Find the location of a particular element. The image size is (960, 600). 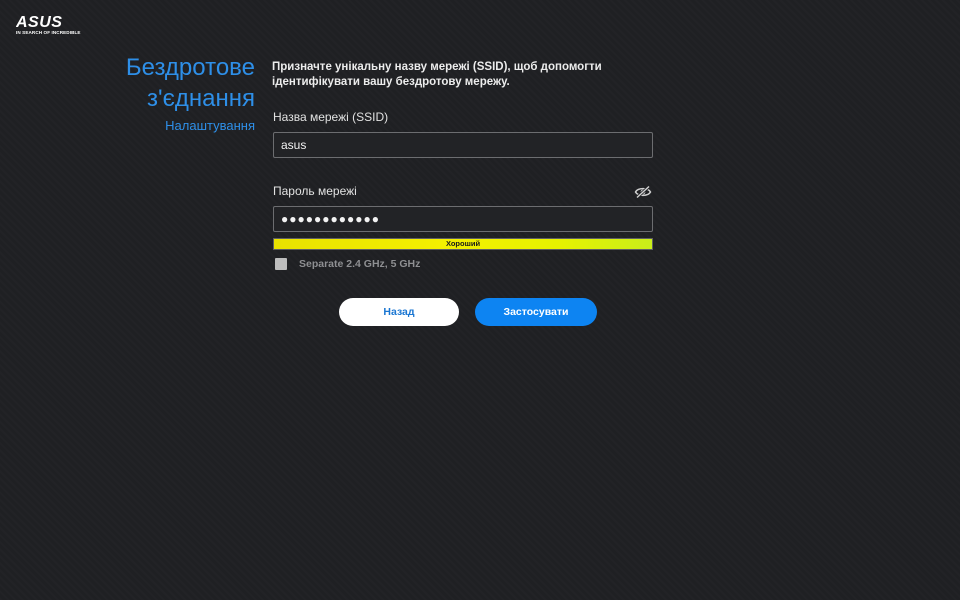

page-title-block: Бездротове з'єднання Налаштування is located at coordinates (190, 93).